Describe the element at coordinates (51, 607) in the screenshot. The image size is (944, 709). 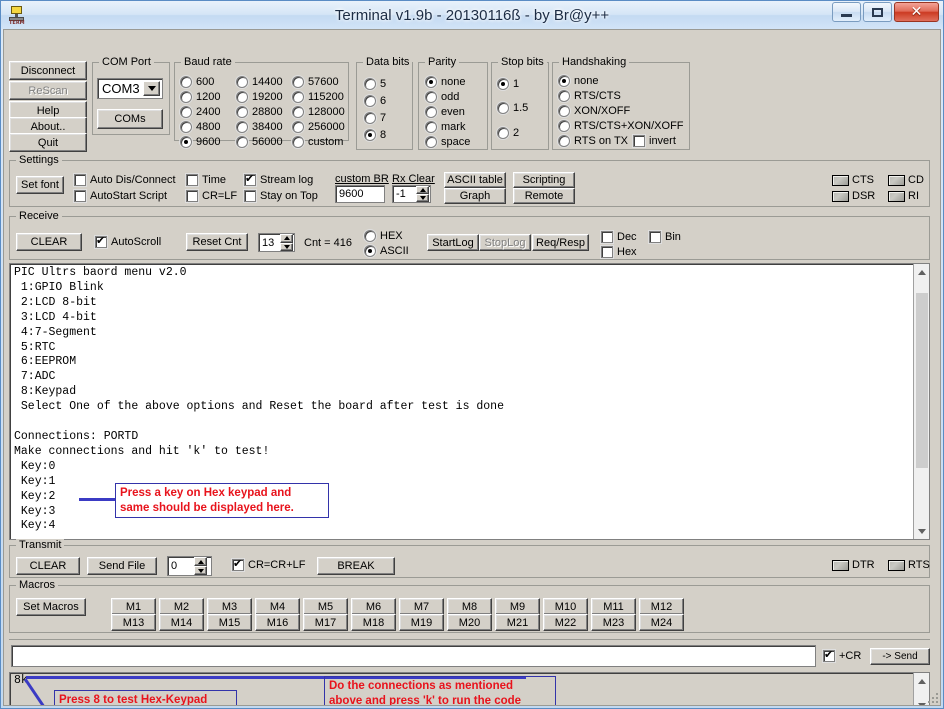
I see `set-macros-button: Set Macros` at that location.